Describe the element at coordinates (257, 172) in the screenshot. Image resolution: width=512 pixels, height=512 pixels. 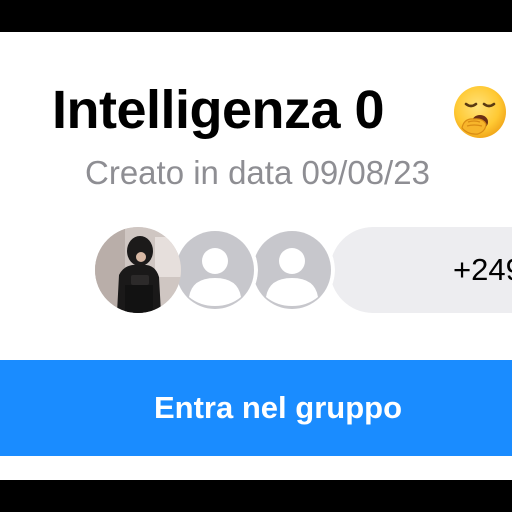
I see `created-date-label: Creato in data 09/08/23` at that location.